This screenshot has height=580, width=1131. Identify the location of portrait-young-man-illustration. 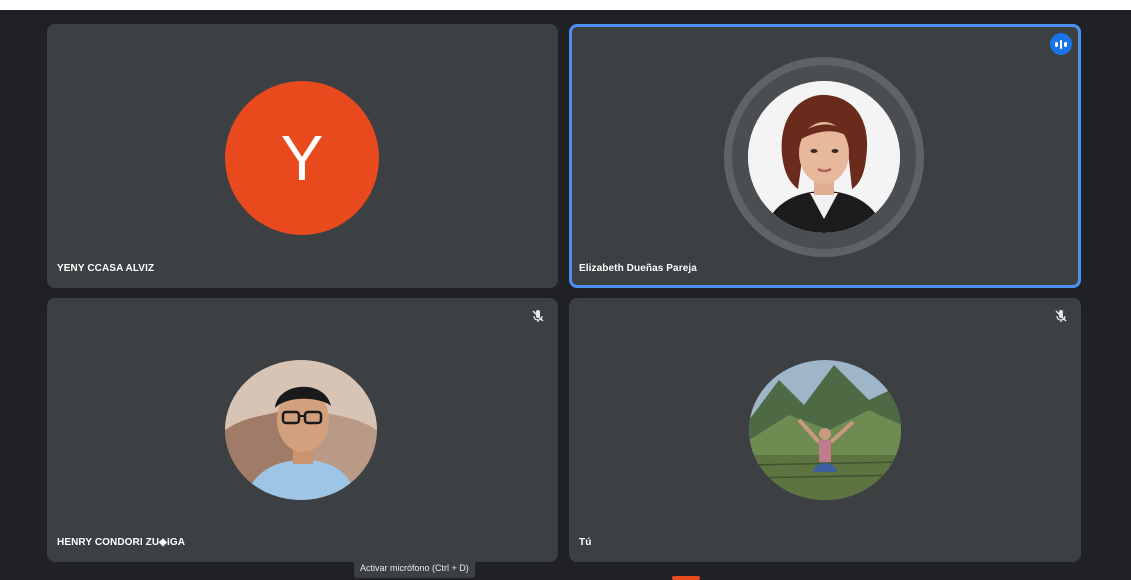
(301, 430).